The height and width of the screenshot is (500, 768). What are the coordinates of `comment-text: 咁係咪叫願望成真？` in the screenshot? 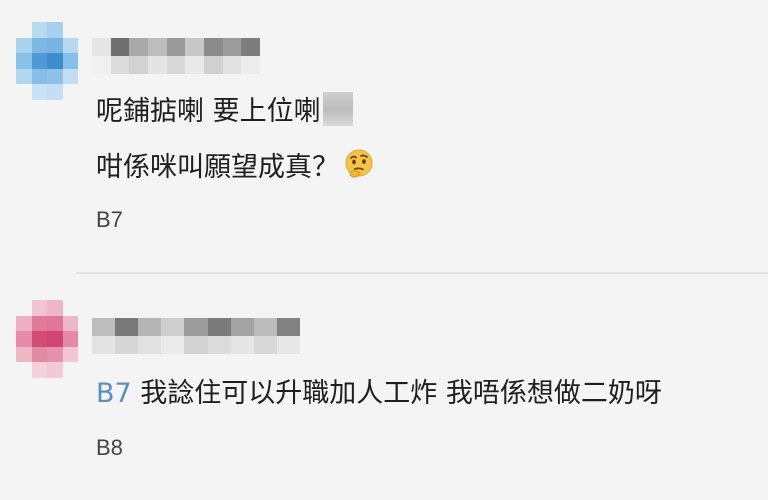 It's located at (217, 167).